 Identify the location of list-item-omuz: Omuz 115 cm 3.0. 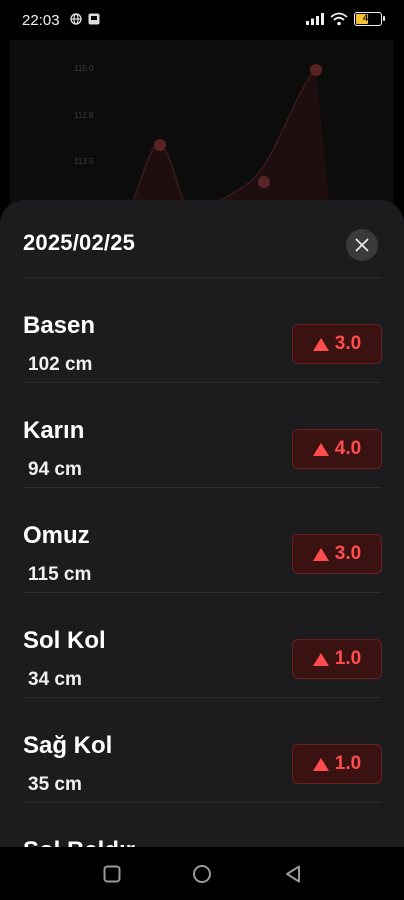
(202, 540).